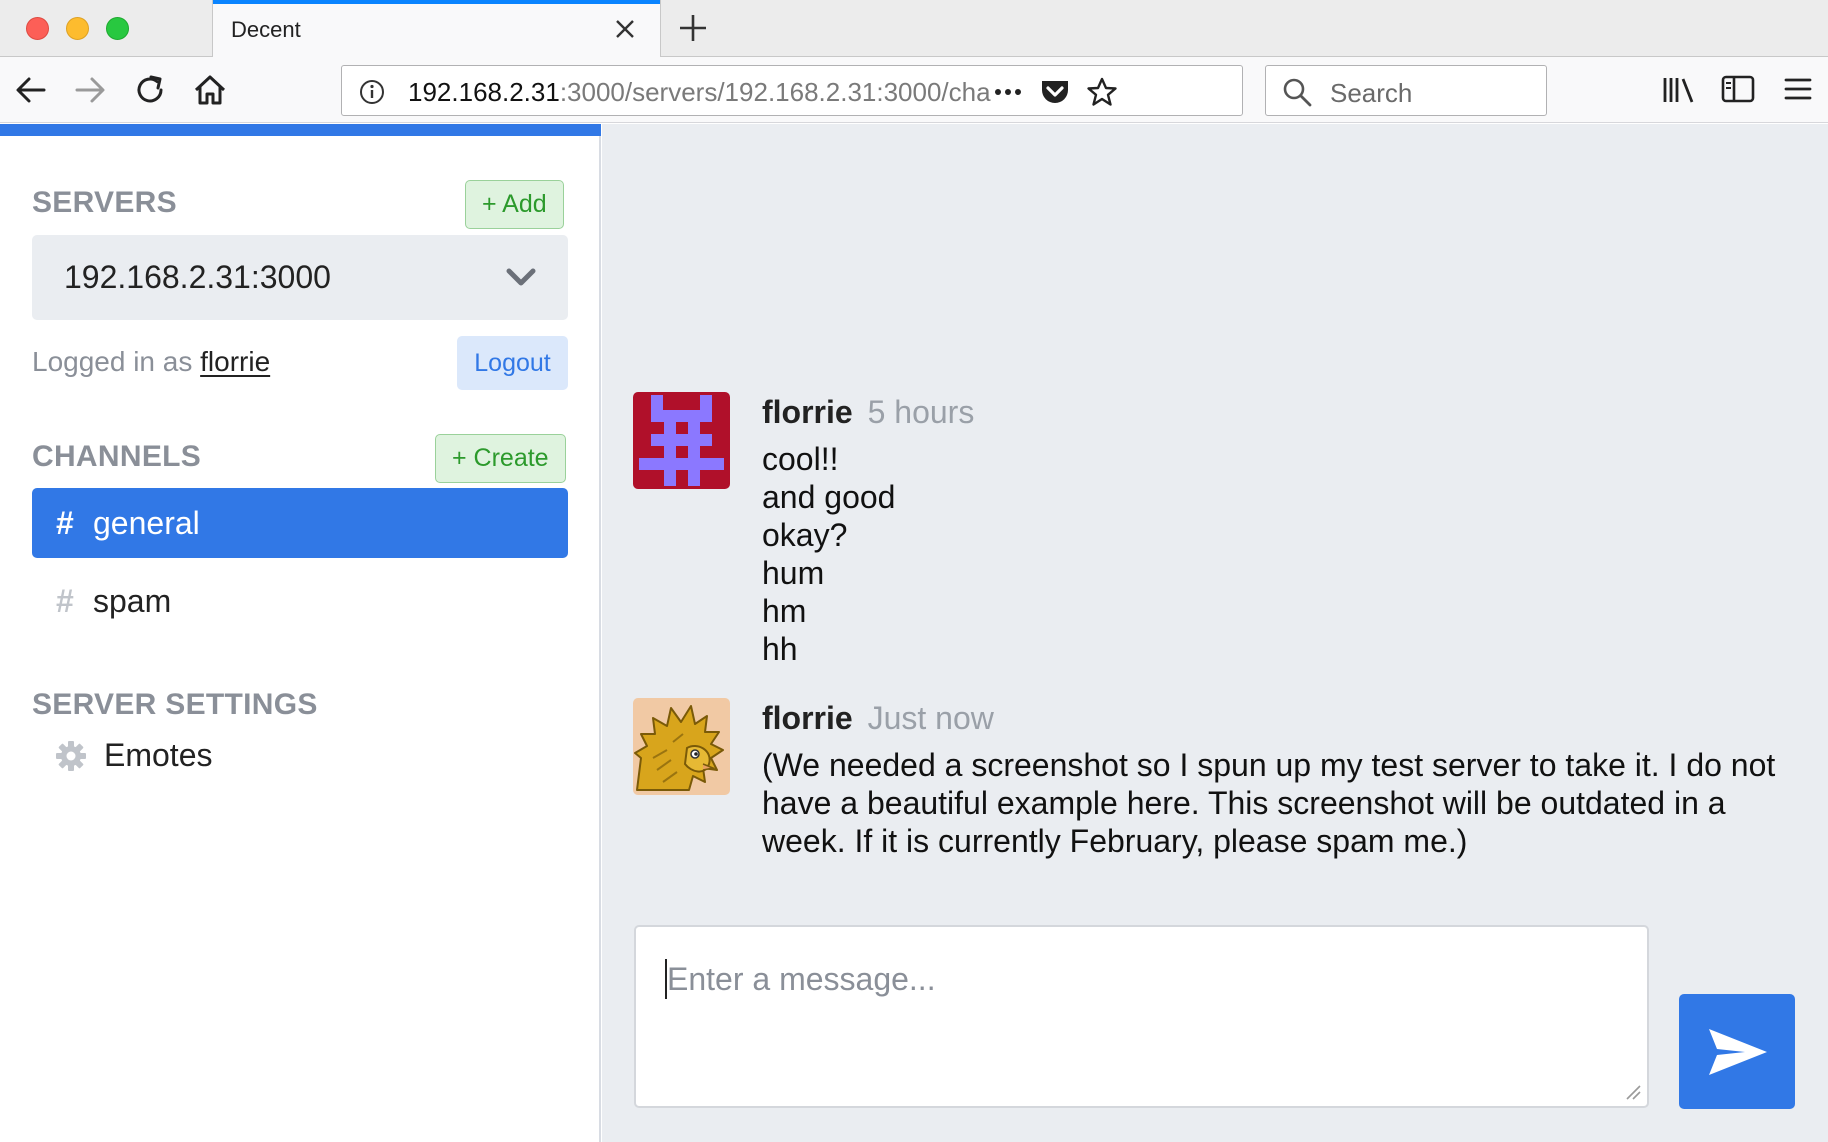  What do you see at coordinates (1282, 554) in the screenshot?
I see `message-body: cool!! and good okay? hum hm hh` at bounding box center [1282, 554].